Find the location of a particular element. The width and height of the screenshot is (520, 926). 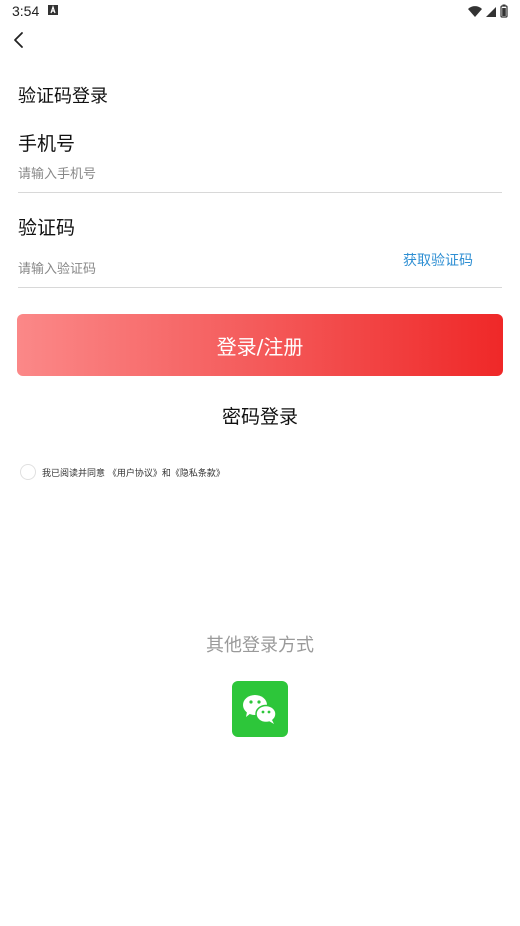

agreement-text: 我已阅读并同意 《用户协议》和《隐私条款》 is located at coordinates (133, 472).